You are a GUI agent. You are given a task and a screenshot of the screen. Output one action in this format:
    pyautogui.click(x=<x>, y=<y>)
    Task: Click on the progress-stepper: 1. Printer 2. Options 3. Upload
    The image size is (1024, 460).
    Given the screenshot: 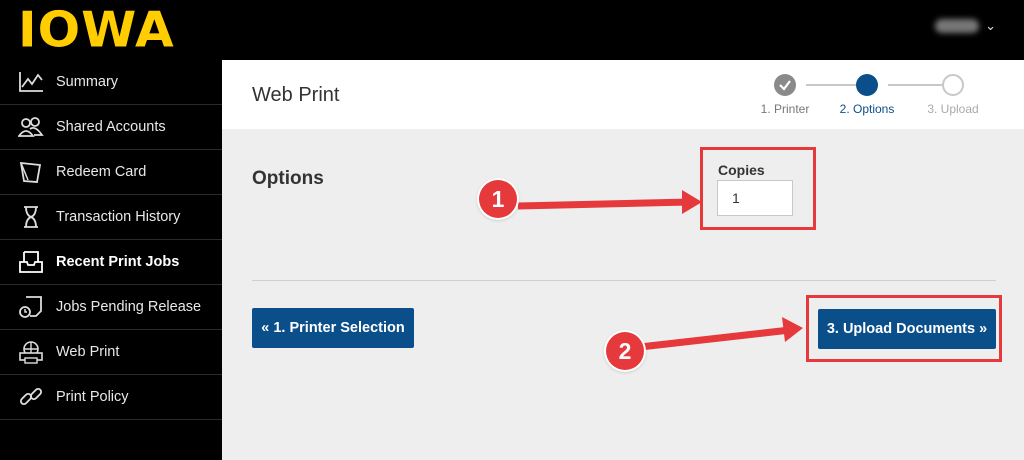 What is the action you would take?
    pyautogui.click(x=887, y=97)
    